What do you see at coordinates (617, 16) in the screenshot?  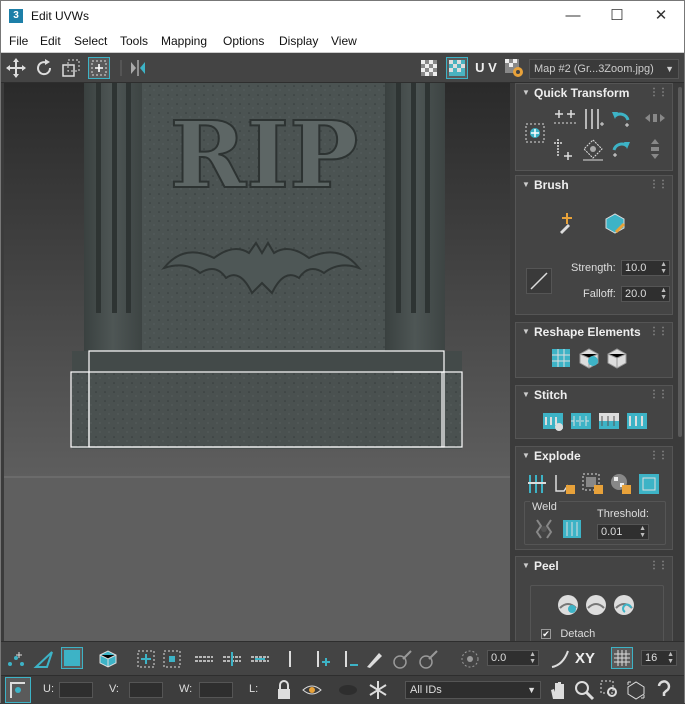 I see `maximize-button: ☐` at bounding box center [617, 16].